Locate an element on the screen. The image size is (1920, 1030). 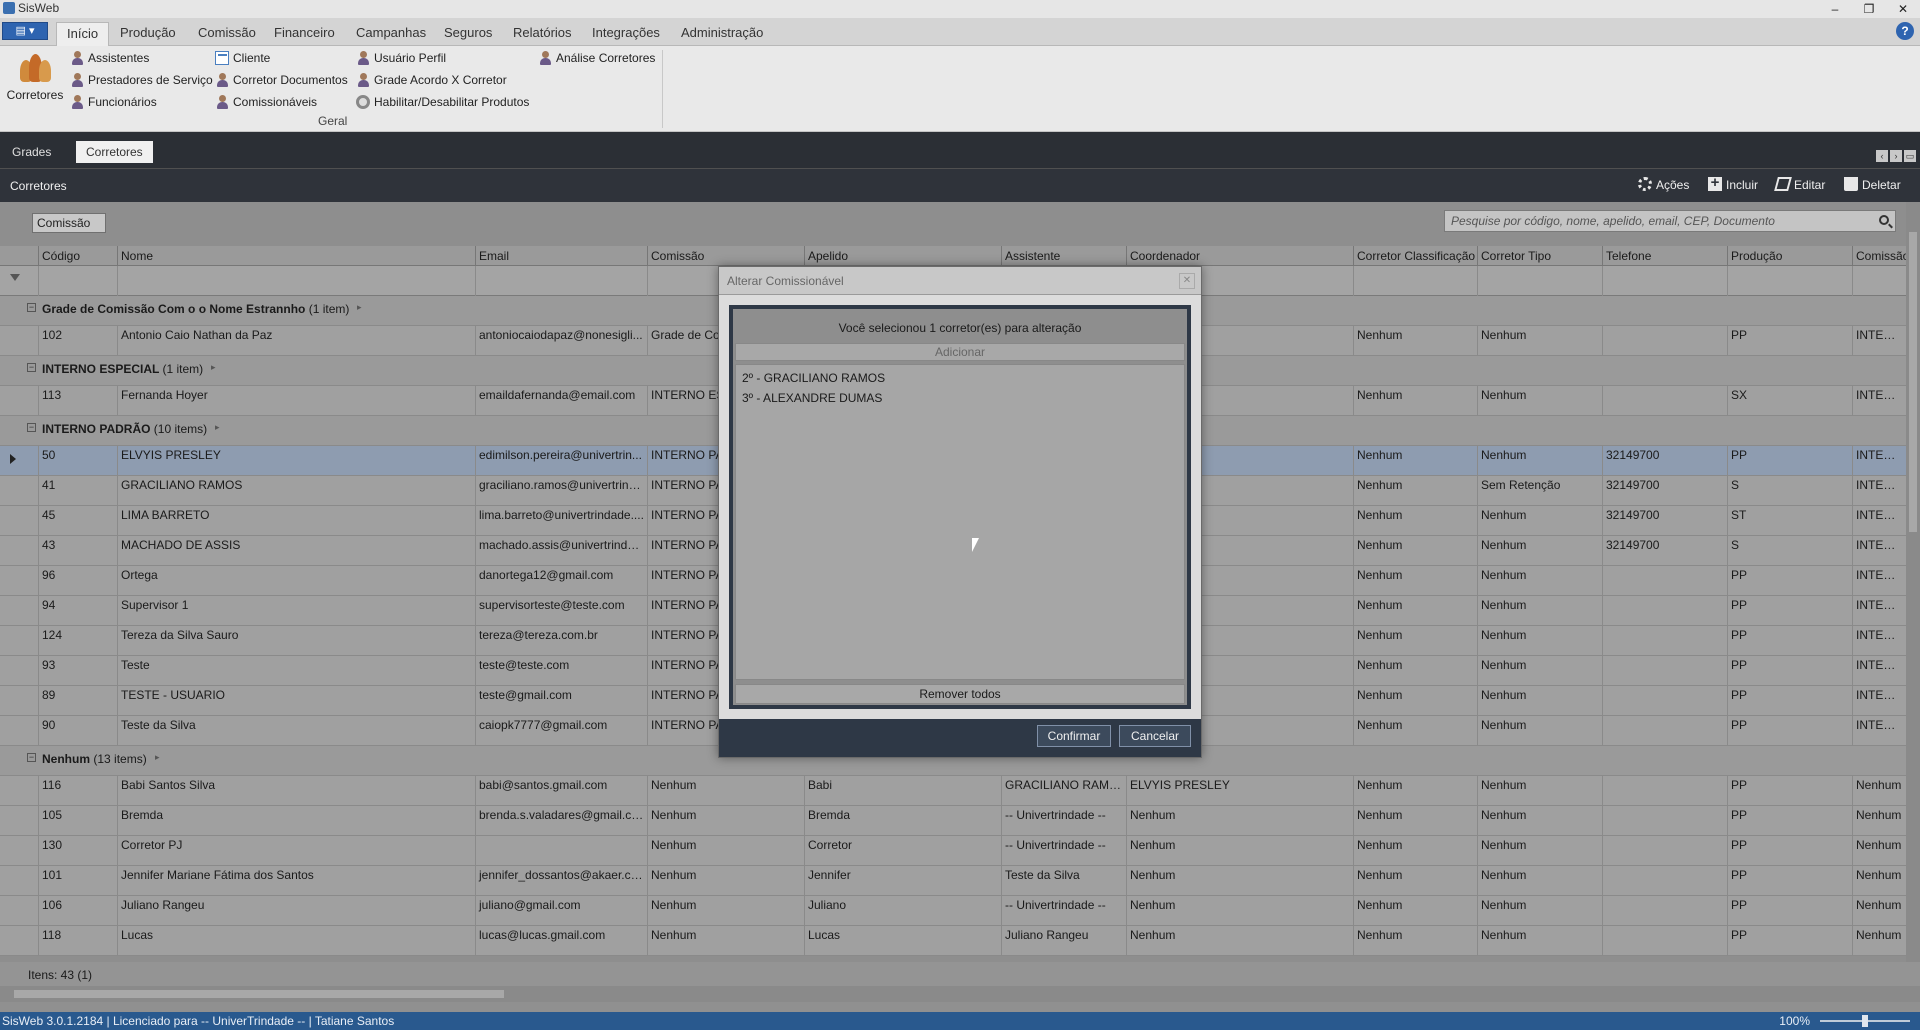
cell-producao: SX is located at coordinates (1789, 401).